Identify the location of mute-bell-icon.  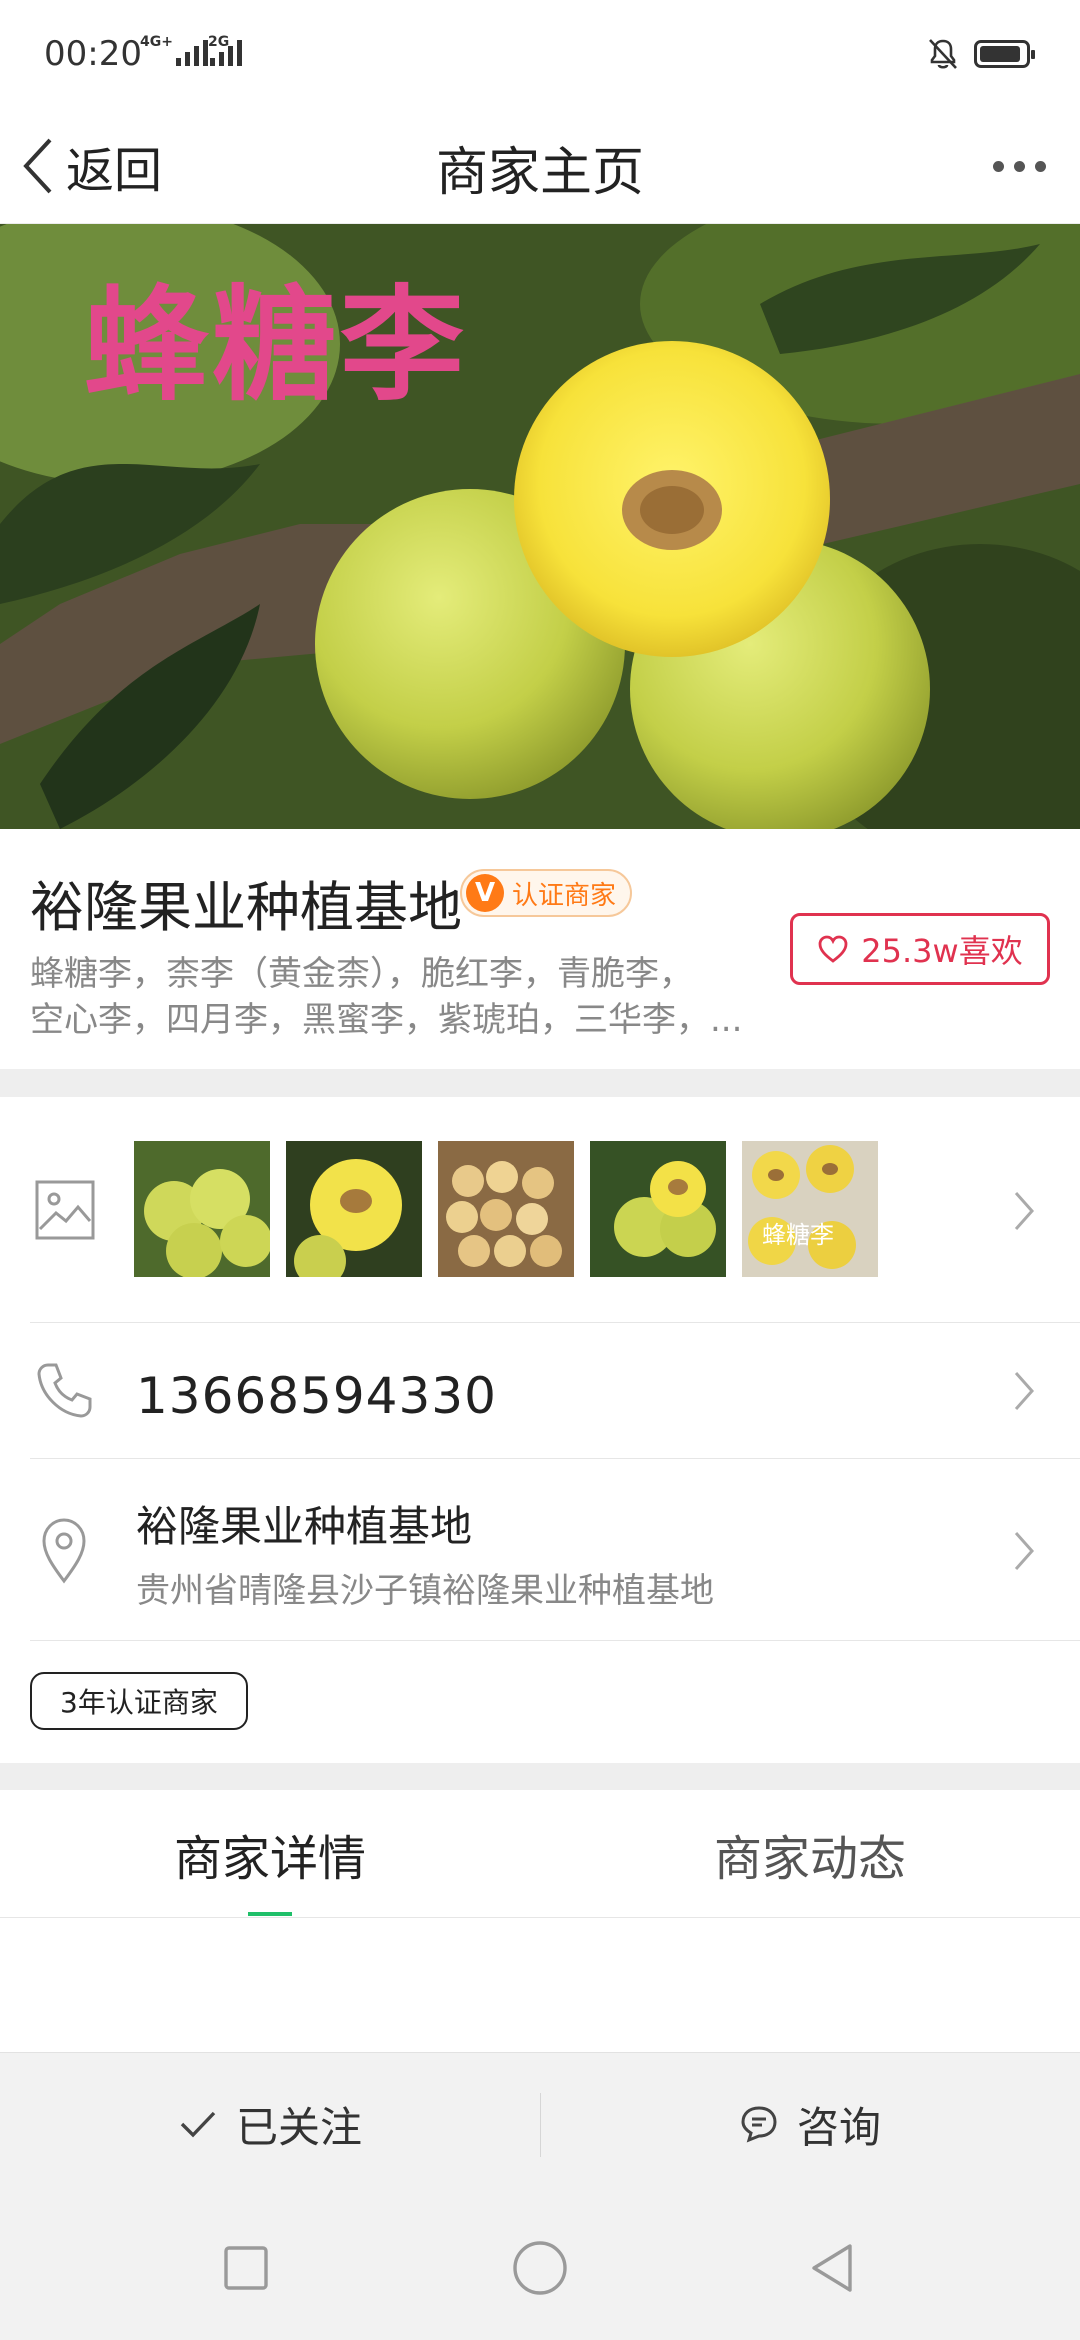
(943, 54).